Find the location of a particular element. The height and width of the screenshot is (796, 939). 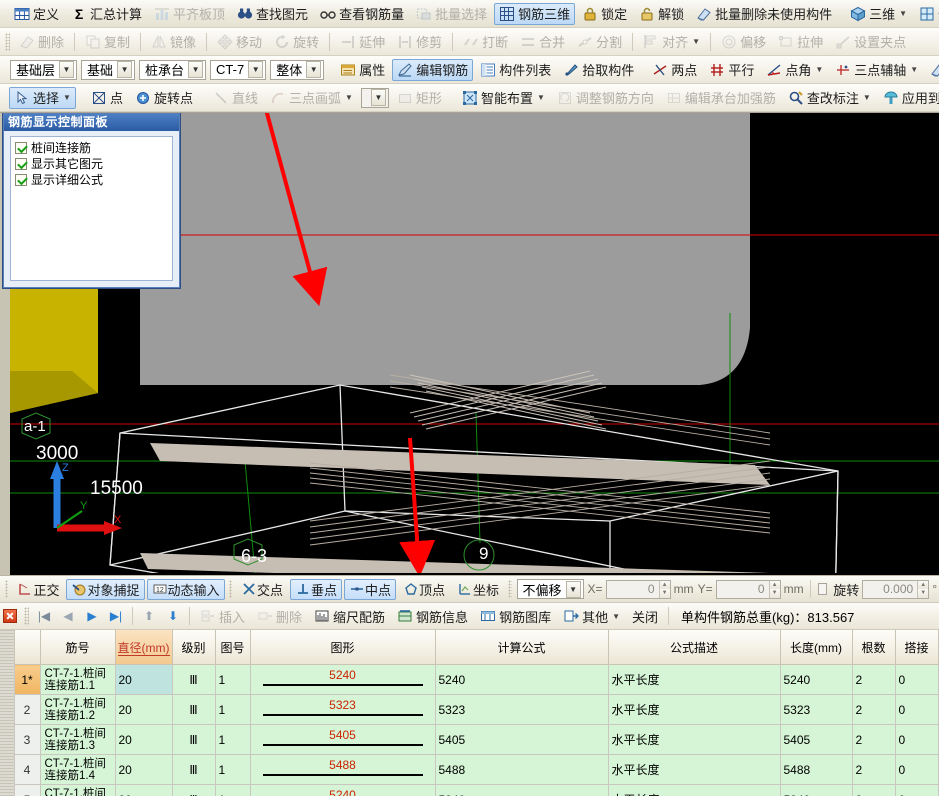

tb4-选择: 选择 ▼ is located at coordinates (42, 97).